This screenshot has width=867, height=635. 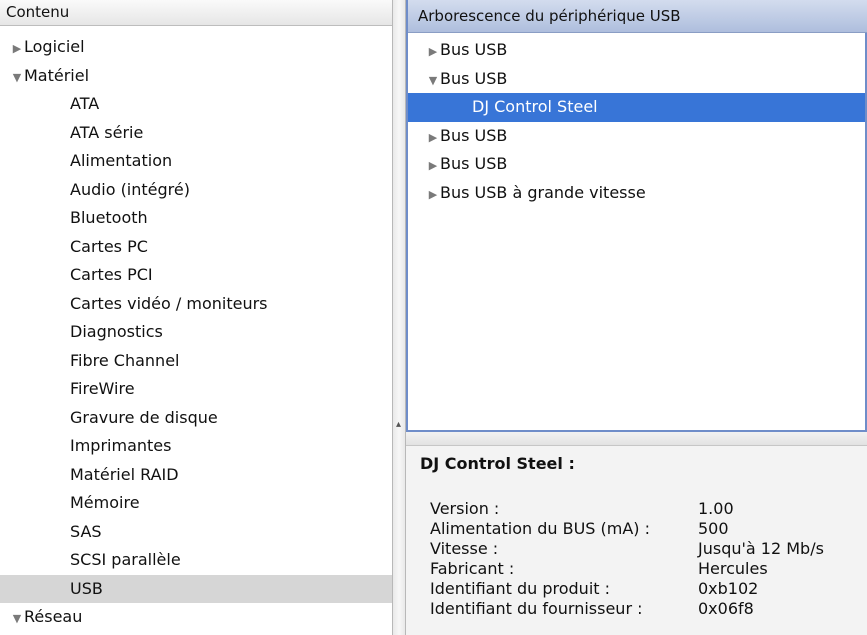 What do you see at coordinates (728, 588) in the screenshot?
I see `property-value: 0xb102` at bounding box center [728, 588].